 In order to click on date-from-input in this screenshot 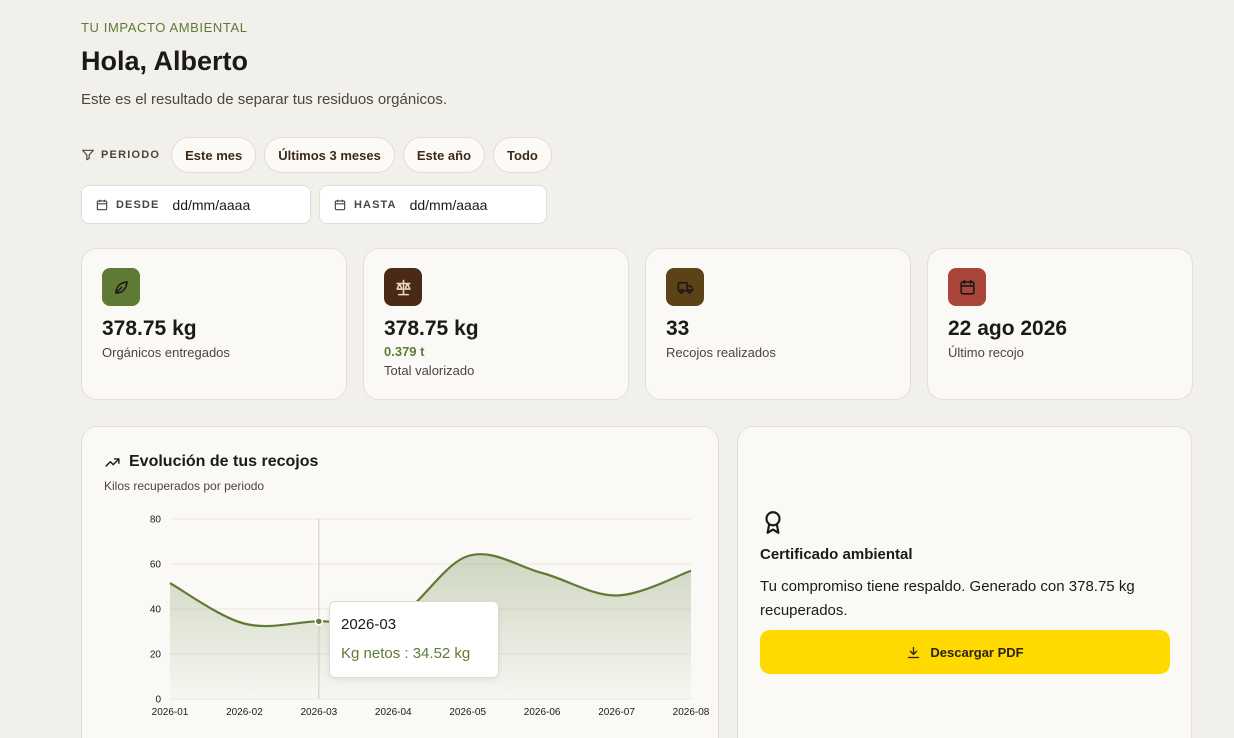, I will do `click(232, 204)`.